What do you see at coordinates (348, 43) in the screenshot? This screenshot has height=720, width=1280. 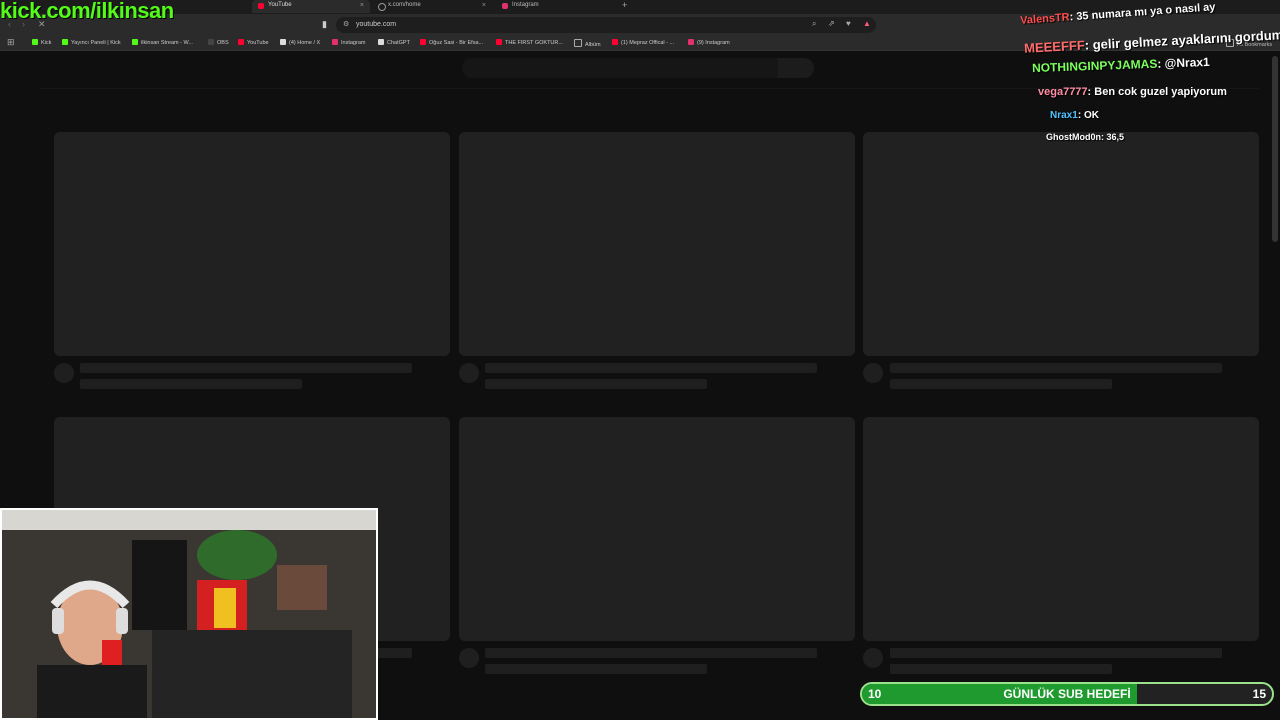 I see `bookmark-item: Instagram` at bounding box center [348, 43].